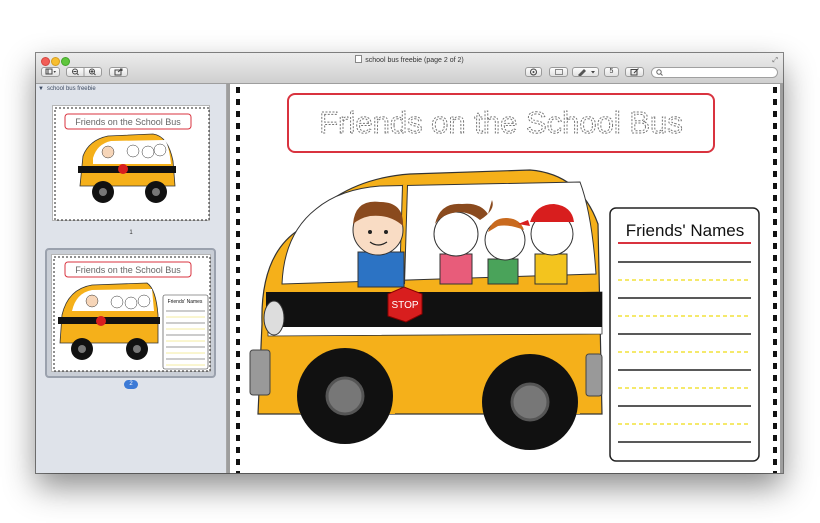 The width and height of the screenshot is (820, 523). I want to click on page-thumbnail-1: Friends on the School Bus, so click(131, 163).